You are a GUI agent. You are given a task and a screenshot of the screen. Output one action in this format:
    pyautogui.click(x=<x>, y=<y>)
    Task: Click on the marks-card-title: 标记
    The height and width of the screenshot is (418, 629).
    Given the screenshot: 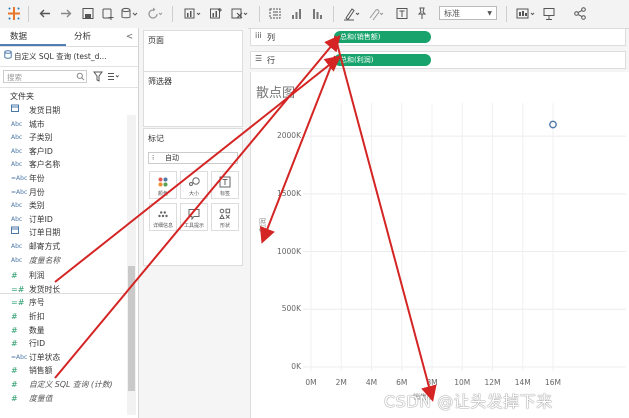 What is the action you would take?
    pyautogui.click(x=156, y=138)
    